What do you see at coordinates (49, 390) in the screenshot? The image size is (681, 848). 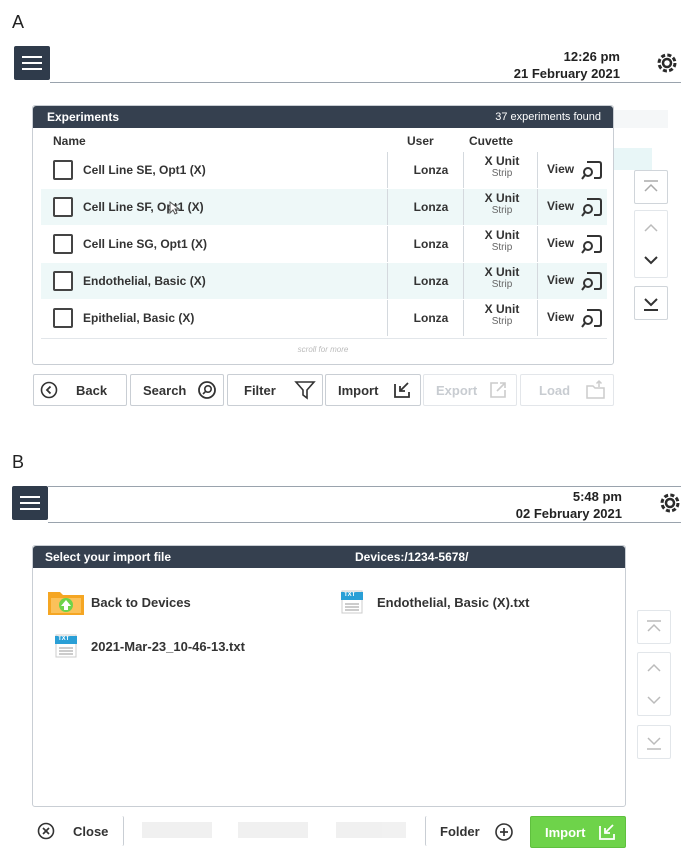 I see `back-arrow-icon` at bounding box center [49, 390].